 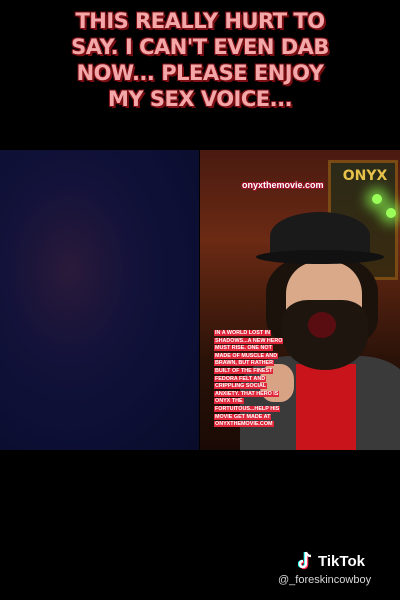 What do you see at coordinates (324, 580) in the screenshot?
I see `creator-handle: @_foreskincowboy` at bounding box center [324, 580].